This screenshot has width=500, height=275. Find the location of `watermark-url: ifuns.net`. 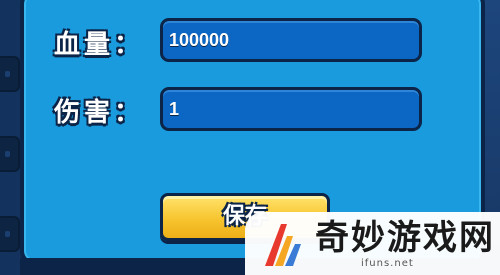

watermark-url: ifuns.net is located at coordinates (387, 263).